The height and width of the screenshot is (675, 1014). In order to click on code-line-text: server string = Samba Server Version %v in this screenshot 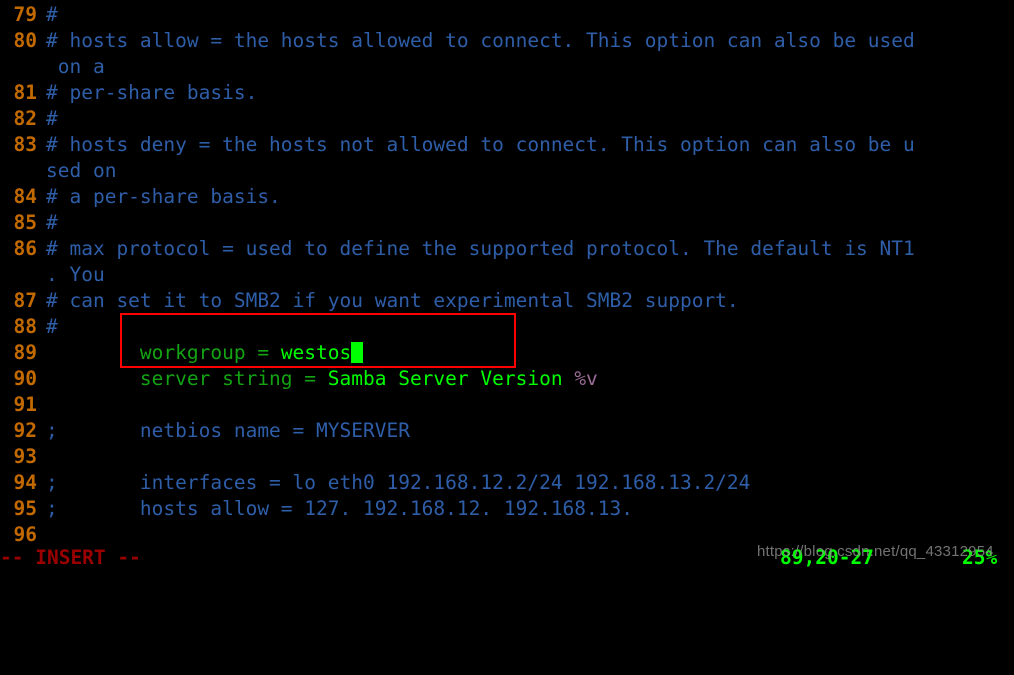, I will do `click(322, 379)`.